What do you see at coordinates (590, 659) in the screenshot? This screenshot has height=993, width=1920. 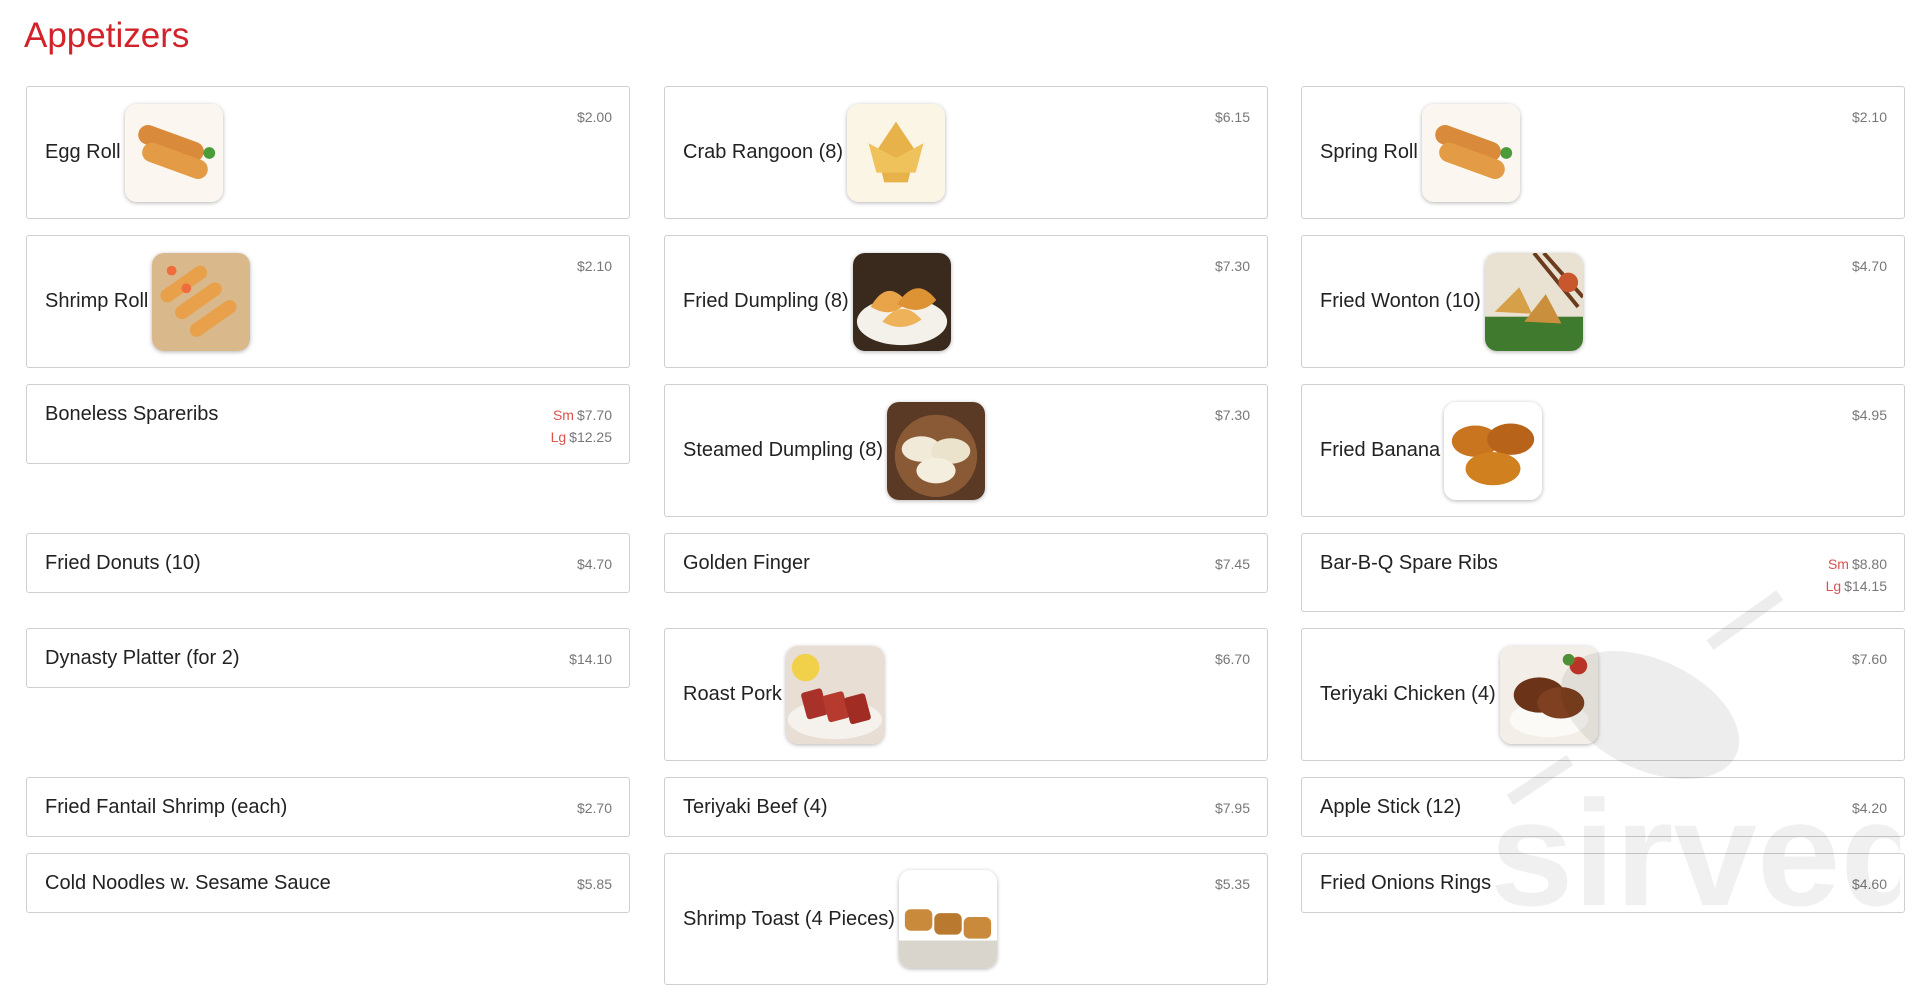 I see `price: $14.10` at bounding box center [590, 659].